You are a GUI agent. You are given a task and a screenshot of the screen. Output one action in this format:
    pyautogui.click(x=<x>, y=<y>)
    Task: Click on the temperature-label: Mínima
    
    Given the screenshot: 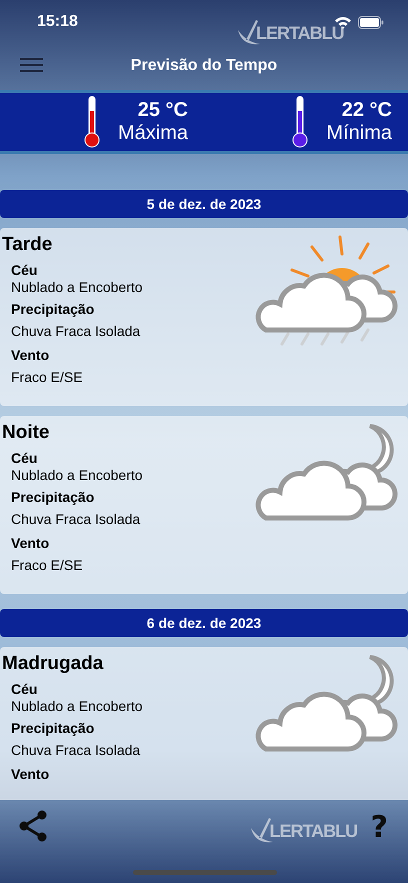 What is the action you would take?
    pyautogui.click(x=359, y=133)
    